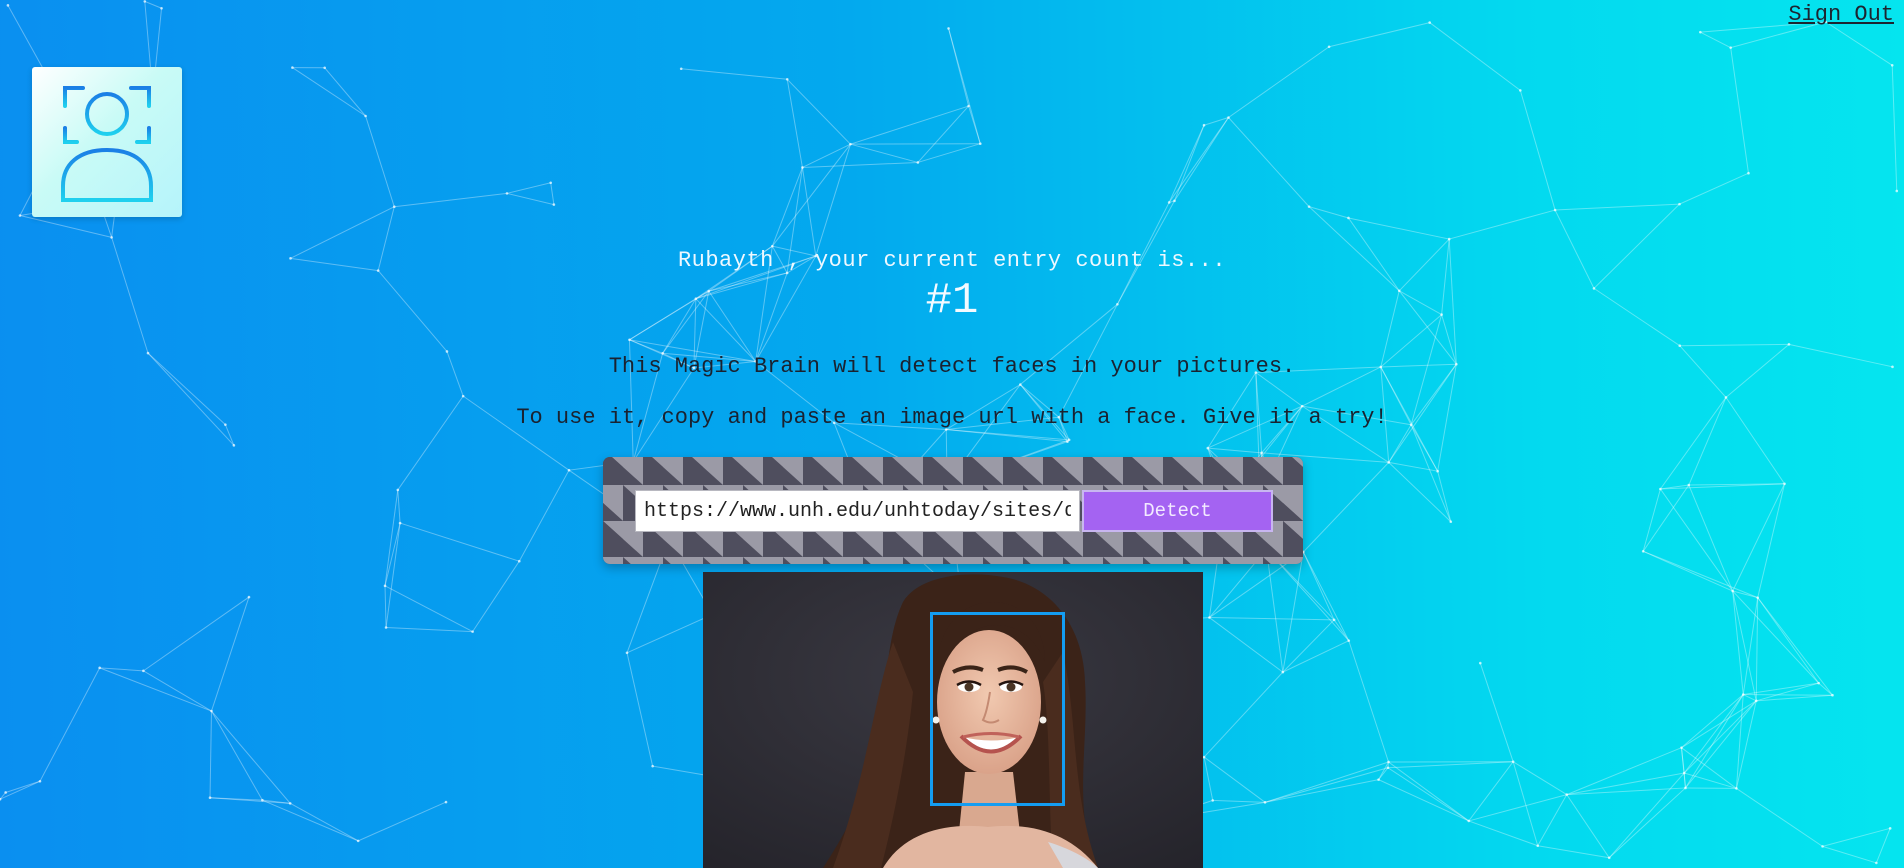  I want to click on navigation: Sign Out, so click(1846, 13).